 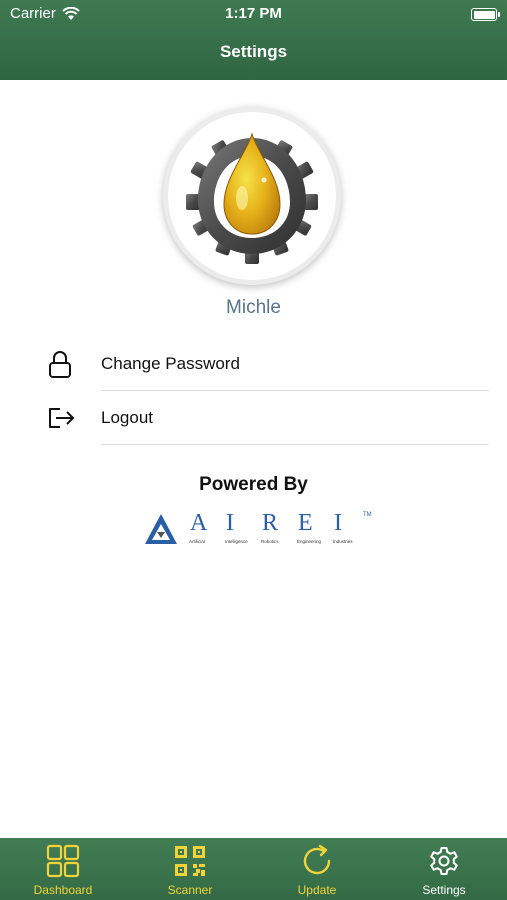 What do you see at coordinates (60, 364) in the screenshot?
I see `lock-icon` at bounding box center [60, 364].